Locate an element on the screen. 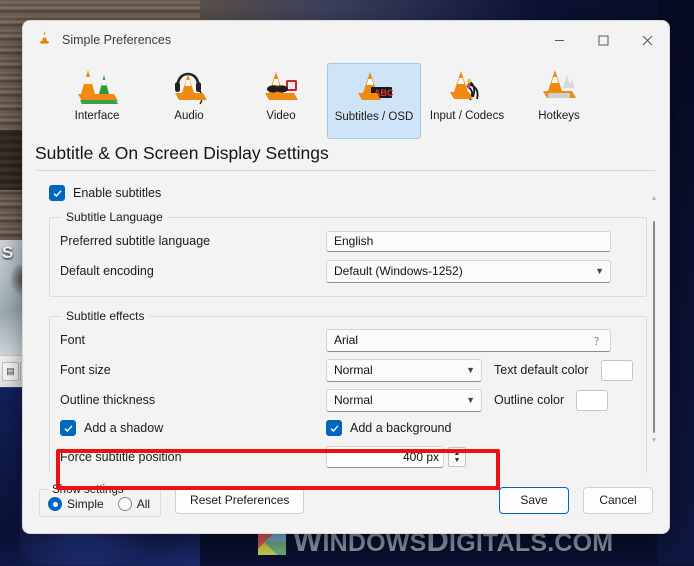 The image size is (694, 566). page-title: Subtitle & On Screen Display Settings is located at coordinates (182, 153).